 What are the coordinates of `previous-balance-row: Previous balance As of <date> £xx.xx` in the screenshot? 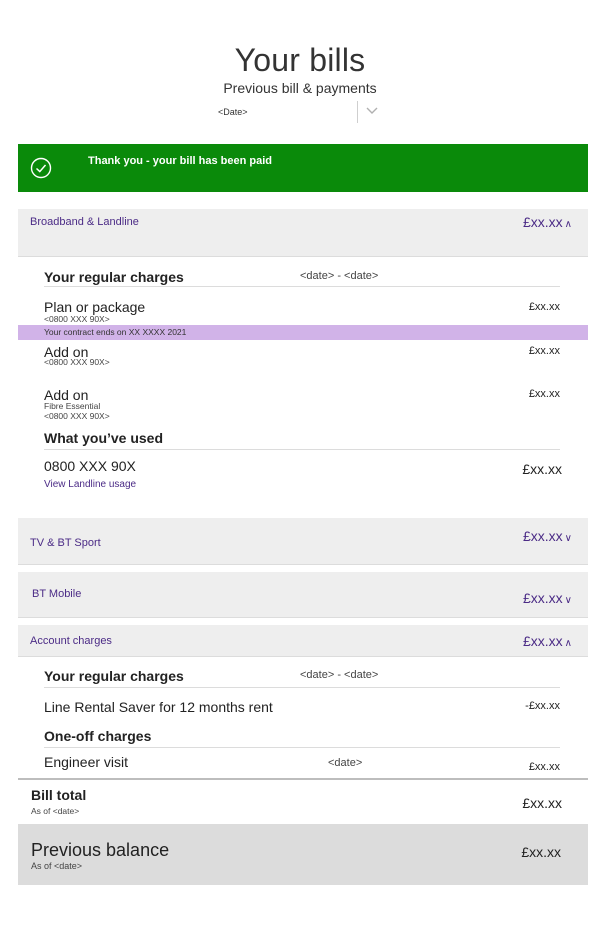 It's located at (303, 854).